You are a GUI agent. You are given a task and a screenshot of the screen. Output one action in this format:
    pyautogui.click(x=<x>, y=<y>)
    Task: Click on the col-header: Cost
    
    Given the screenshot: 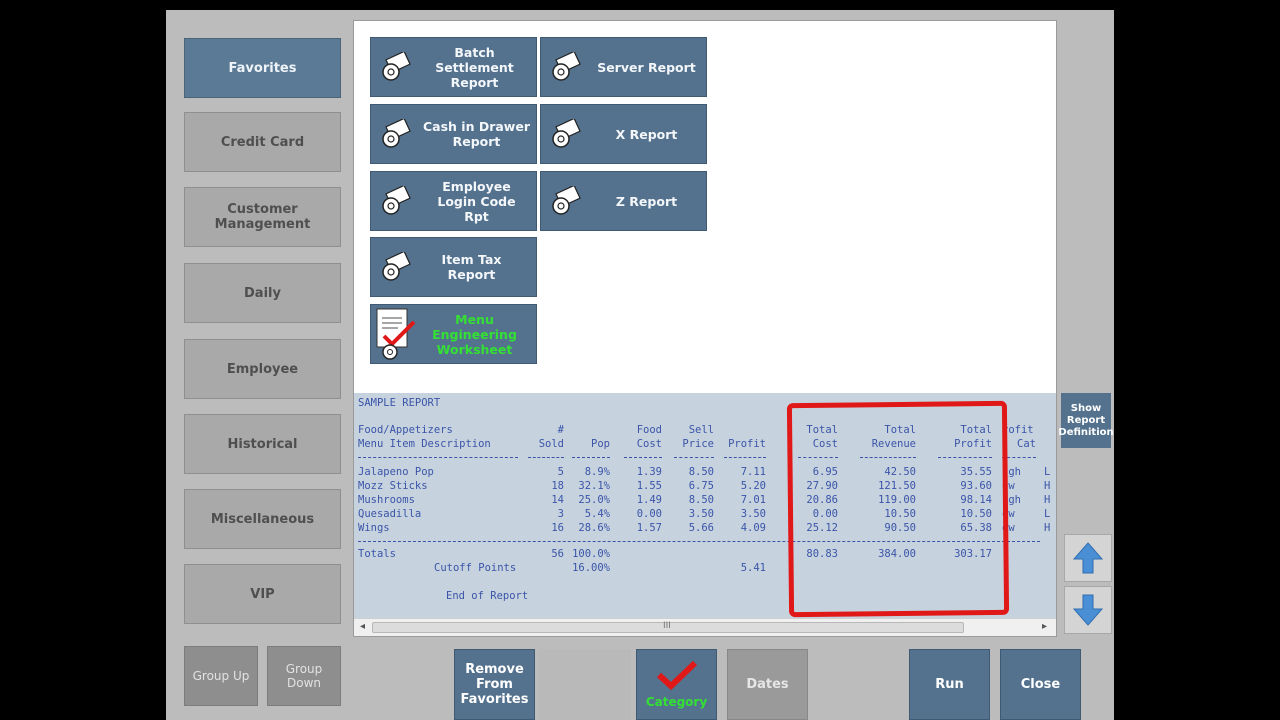 What is the action you would take?
    pyautogui.click(x=649, y=444)
    